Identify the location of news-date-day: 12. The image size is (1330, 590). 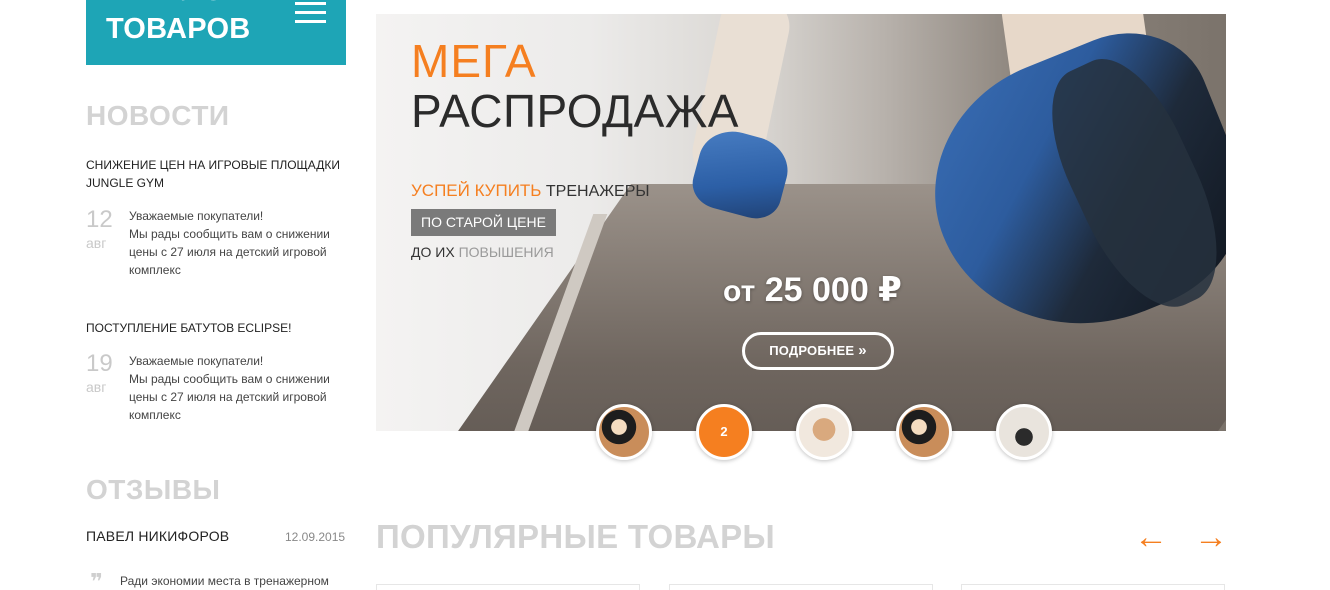
(99, 219).